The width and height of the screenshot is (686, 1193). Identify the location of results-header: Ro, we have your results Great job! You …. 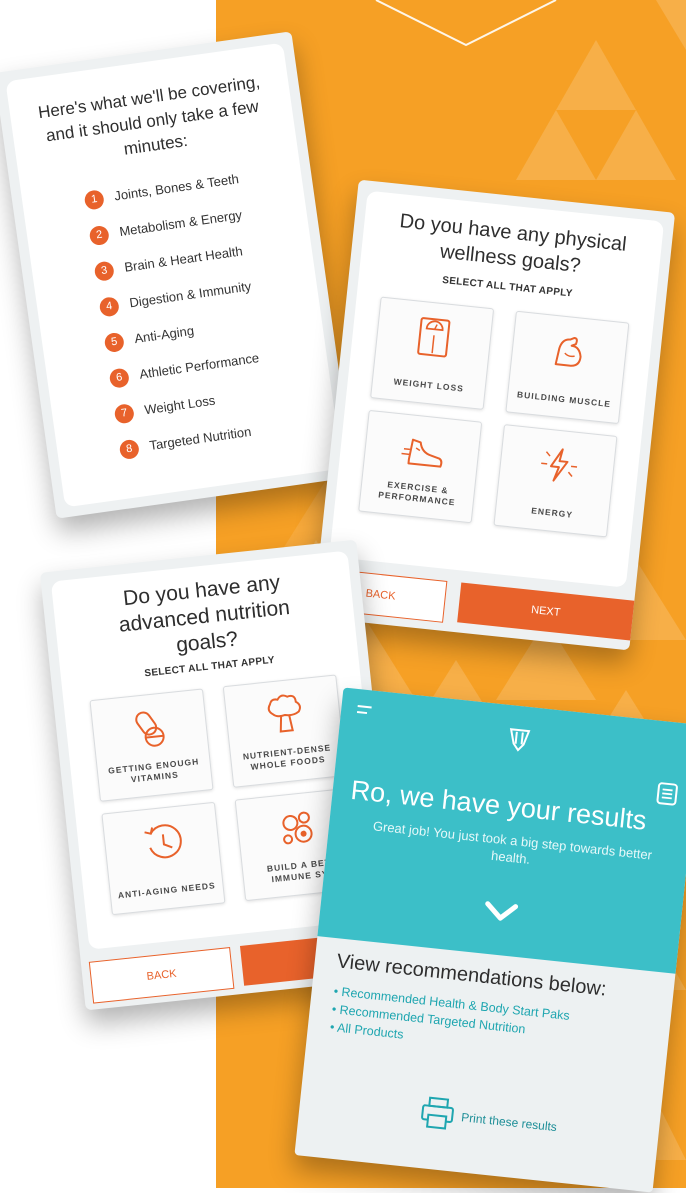
(501, 830).